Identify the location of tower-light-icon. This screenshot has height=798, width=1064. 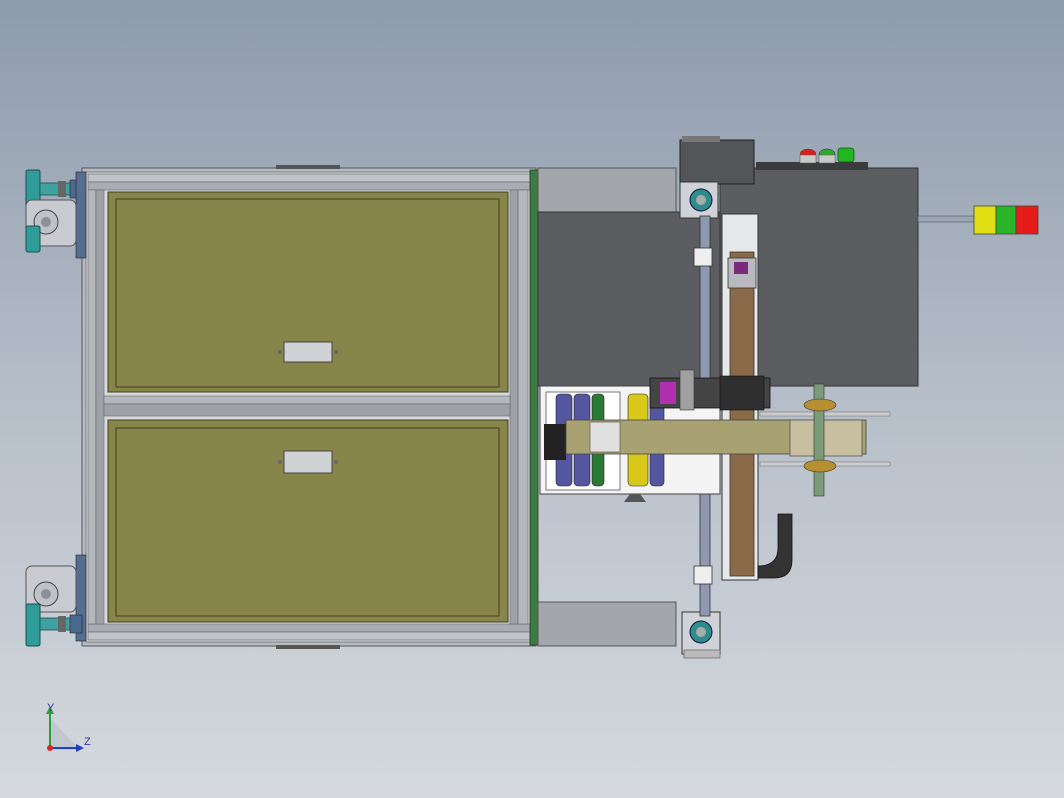
(978, 220).